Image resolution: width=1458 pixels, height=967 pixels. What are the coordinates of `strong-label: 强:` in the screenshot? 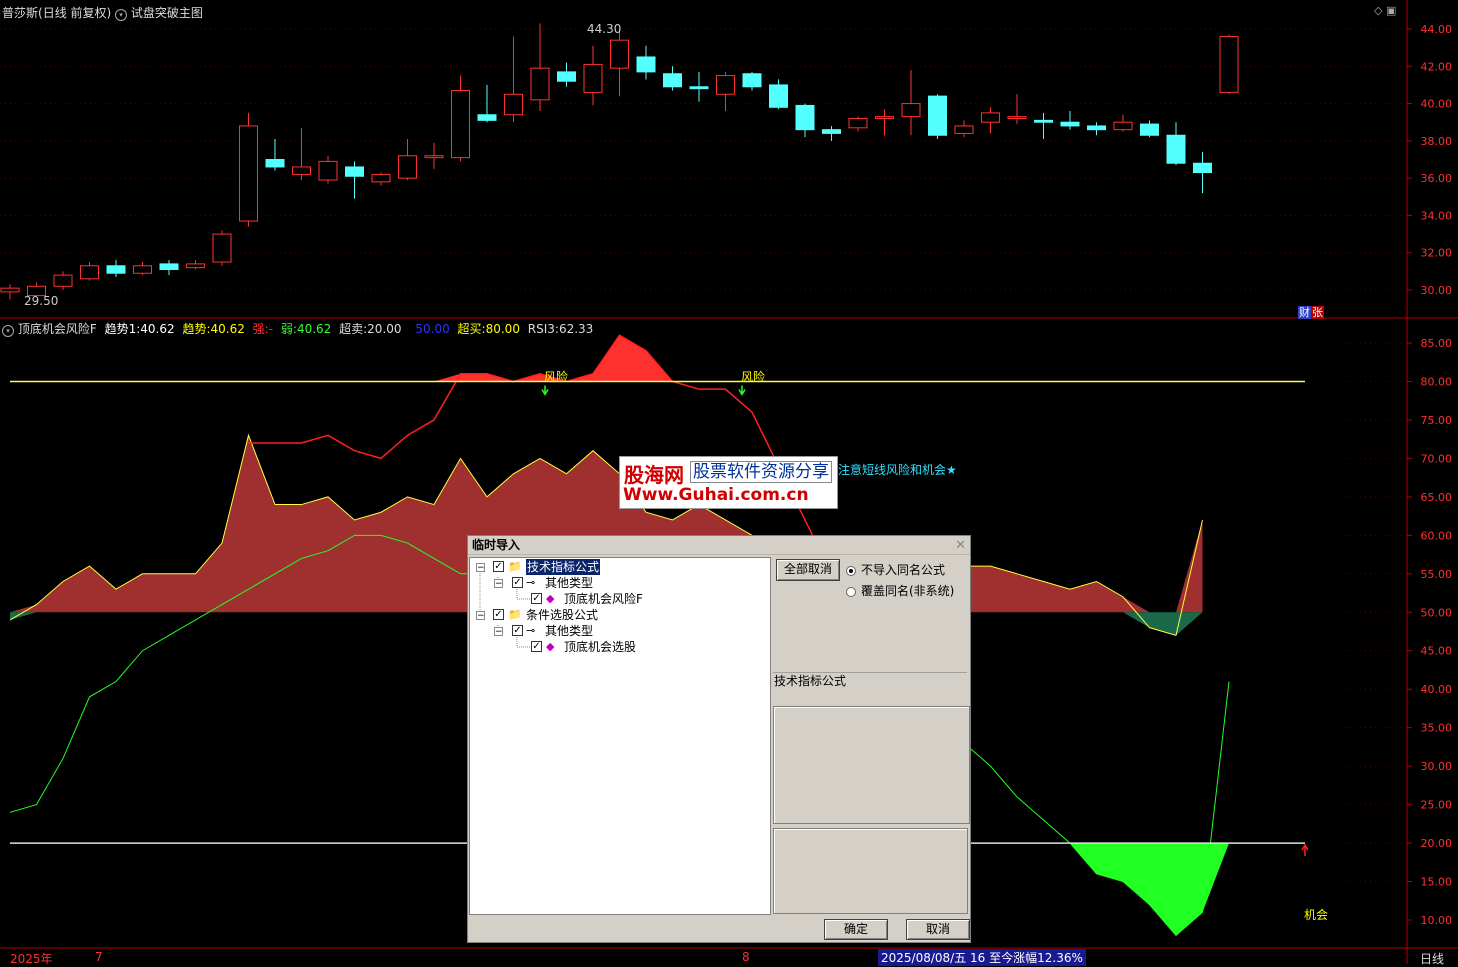 It's located at (260, 329).